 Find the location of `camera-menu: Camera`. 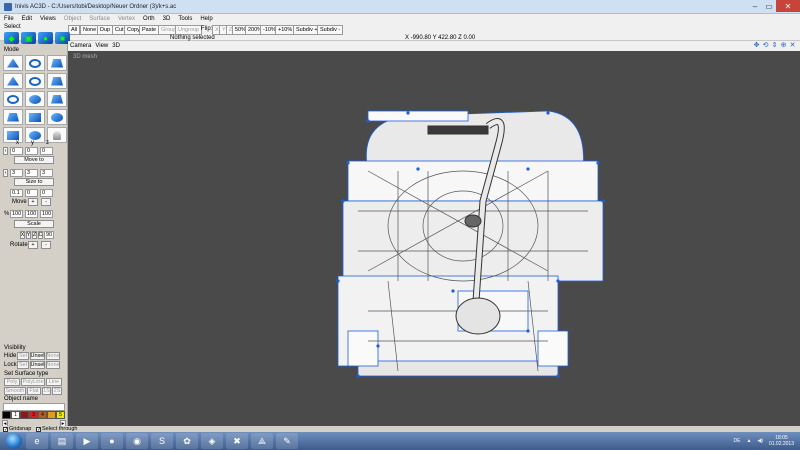

camera-menu: Camera is located at coordinates (80, 46).